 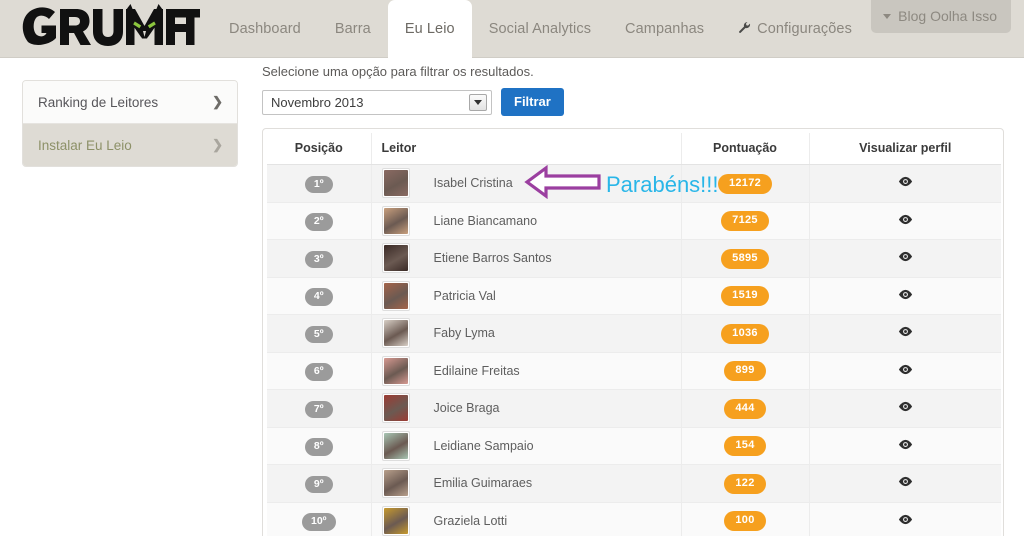 I want to click on leitor-name: Faby Lyma, so click(x=464, y=333).